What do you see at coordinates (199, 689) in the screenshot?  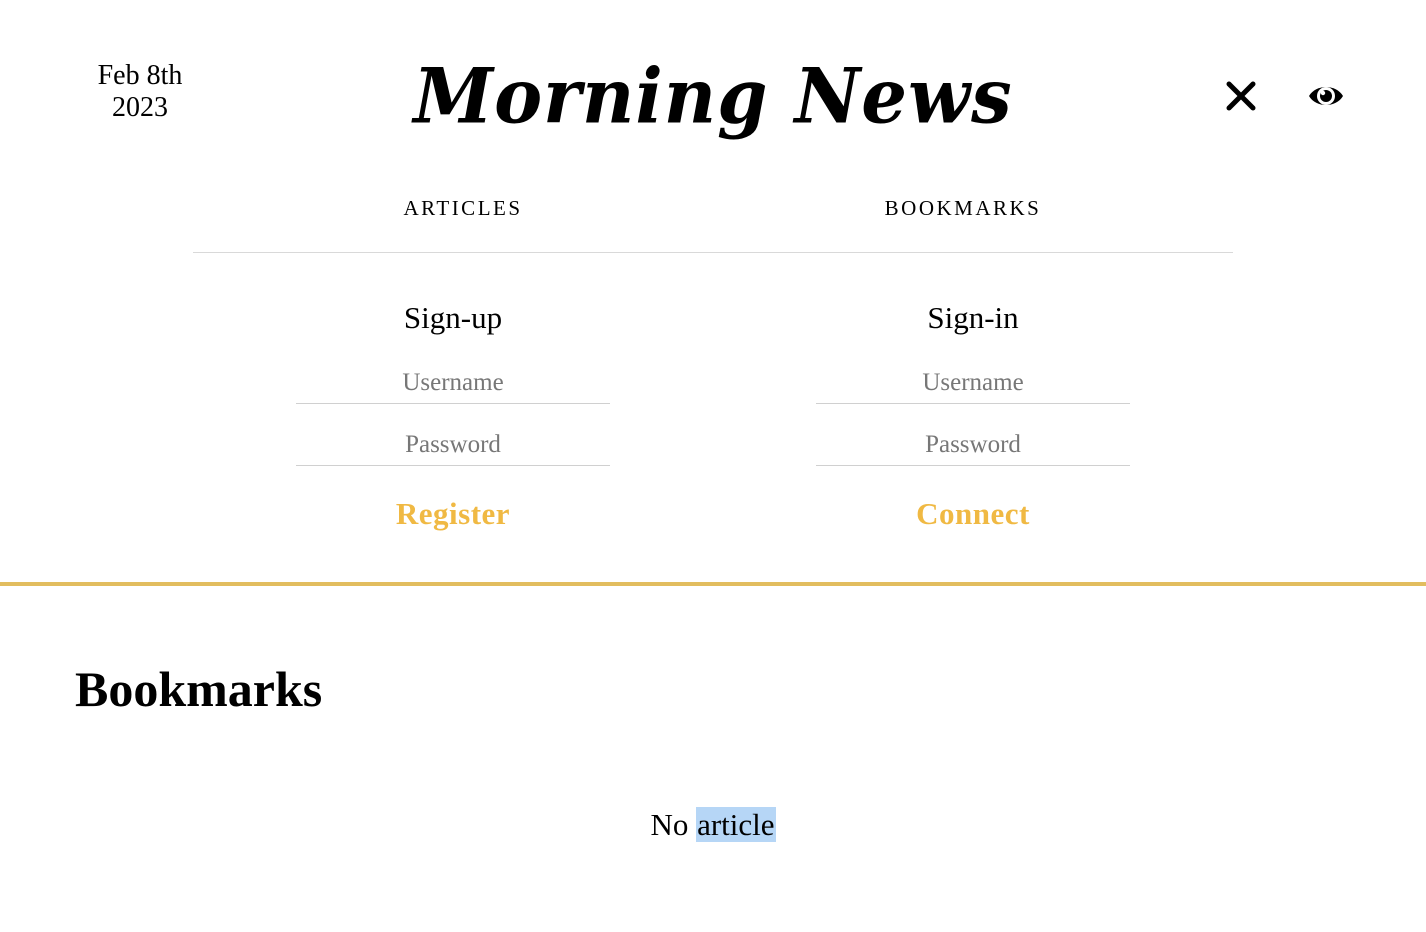 I see `bookmarks-heading: Bookmarks` at bounding box center [199, 689].